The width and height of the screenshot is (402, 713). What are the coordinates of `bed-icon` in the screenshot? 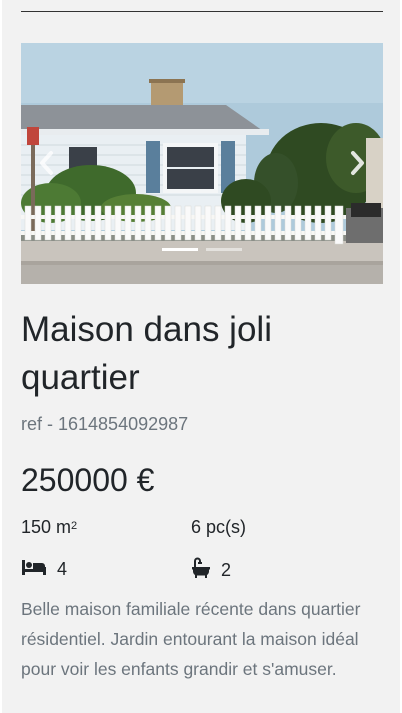 It's located at (34, 569).